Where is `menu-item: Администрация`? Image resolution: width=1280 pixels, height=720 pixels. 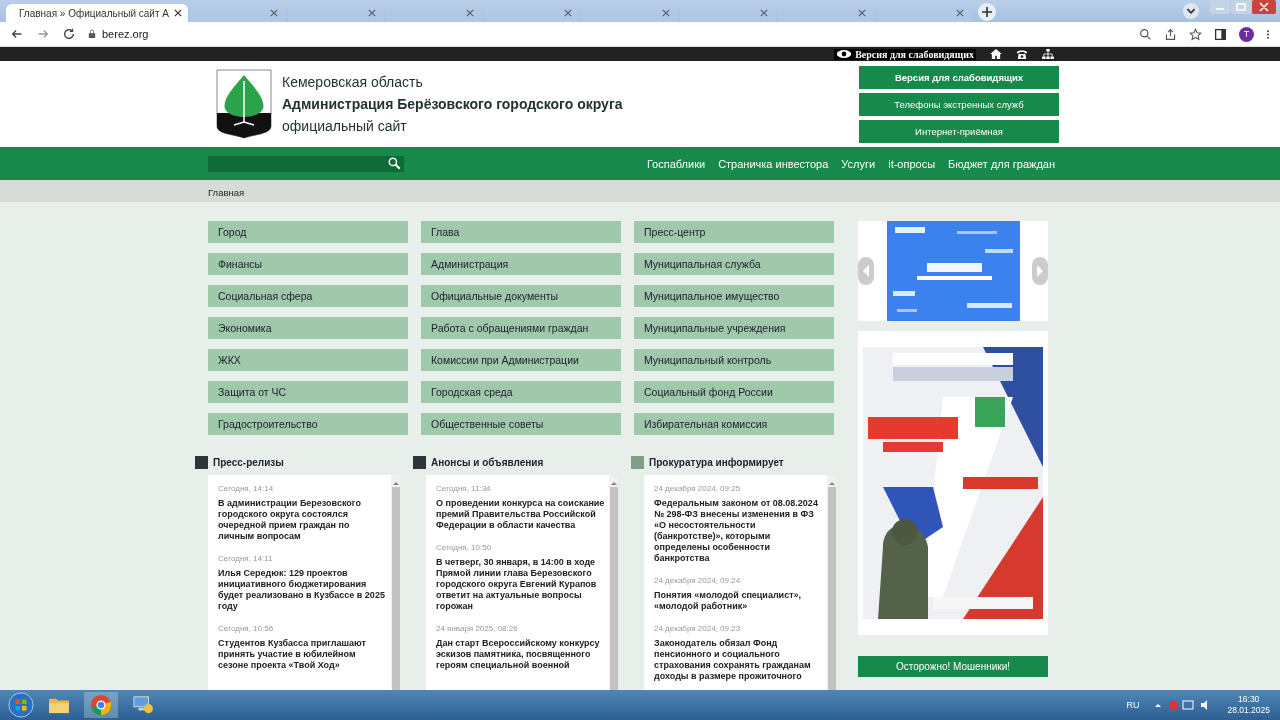 menu-item: Администрация is located at coordinates (521, 264).